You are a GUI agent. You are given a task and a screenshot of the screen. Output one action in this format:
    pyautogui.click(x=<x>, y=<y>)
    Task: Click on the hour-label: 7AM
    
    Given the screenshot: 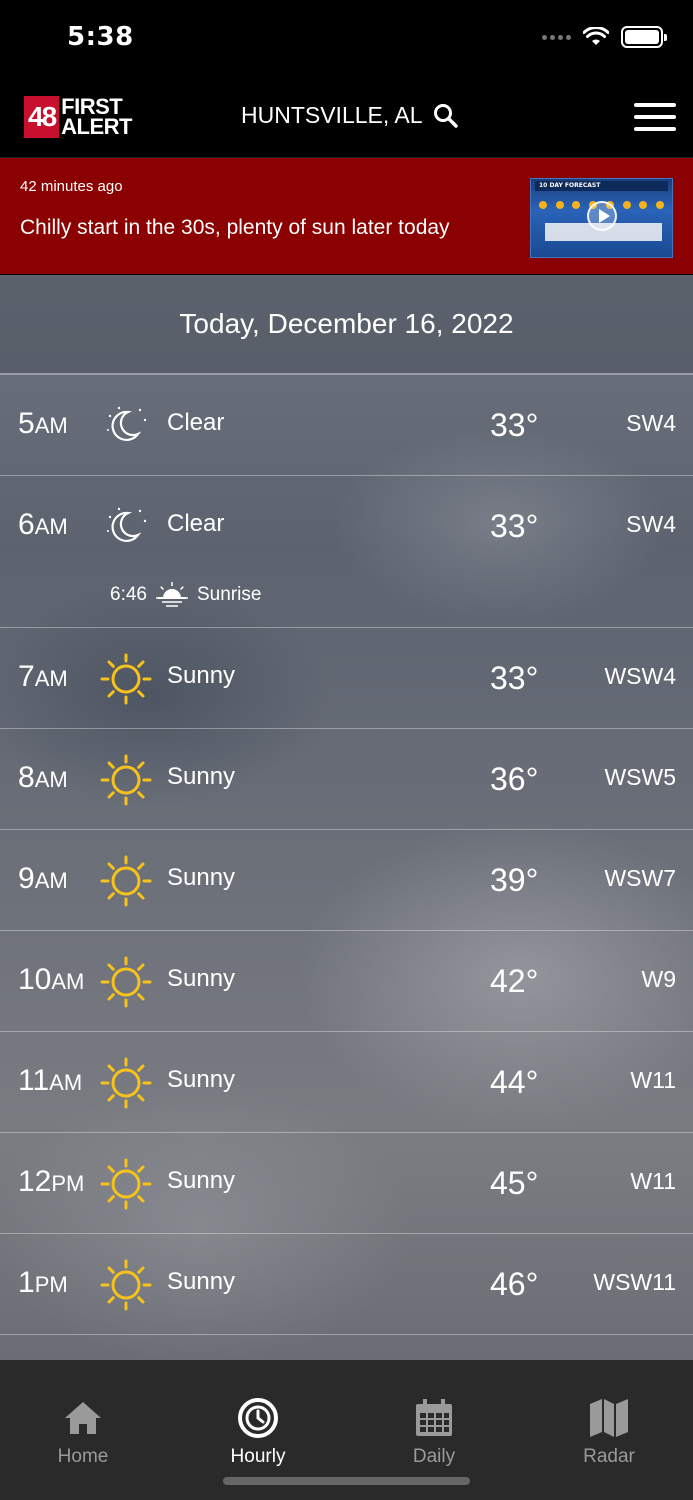 What is the action you would take?
    pyautogui.click(x=43, y=677)
    